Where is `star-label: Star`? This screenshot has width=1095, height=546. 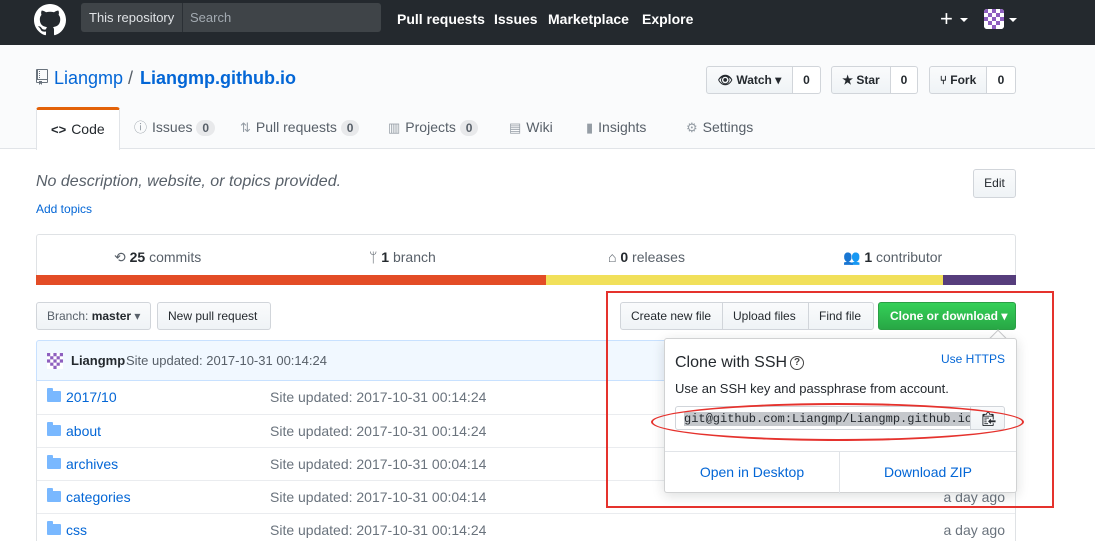 star-label: Star is located at coordinates (868, 80).